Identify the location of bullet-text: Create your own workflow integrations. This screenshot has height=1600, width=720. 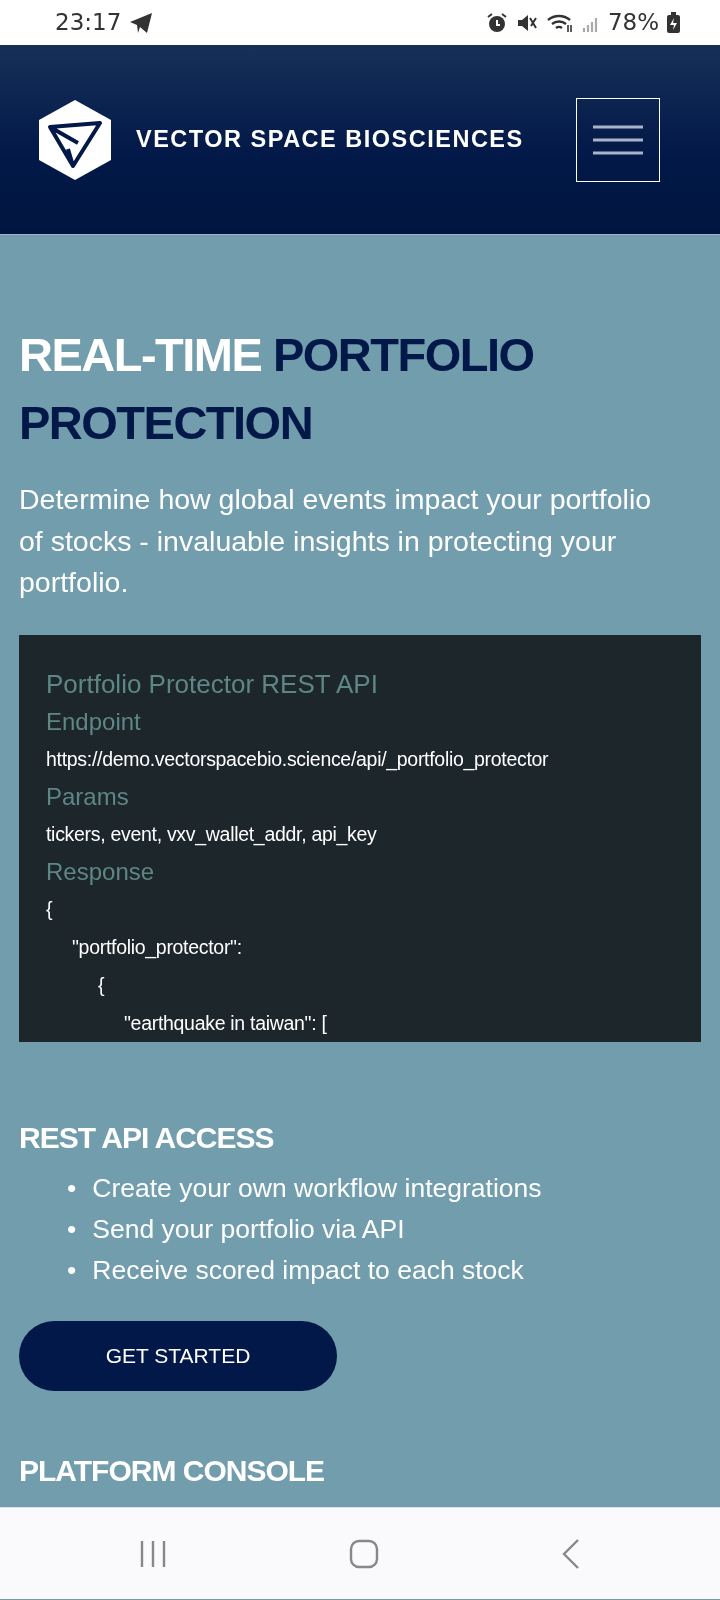
(317, 1189).